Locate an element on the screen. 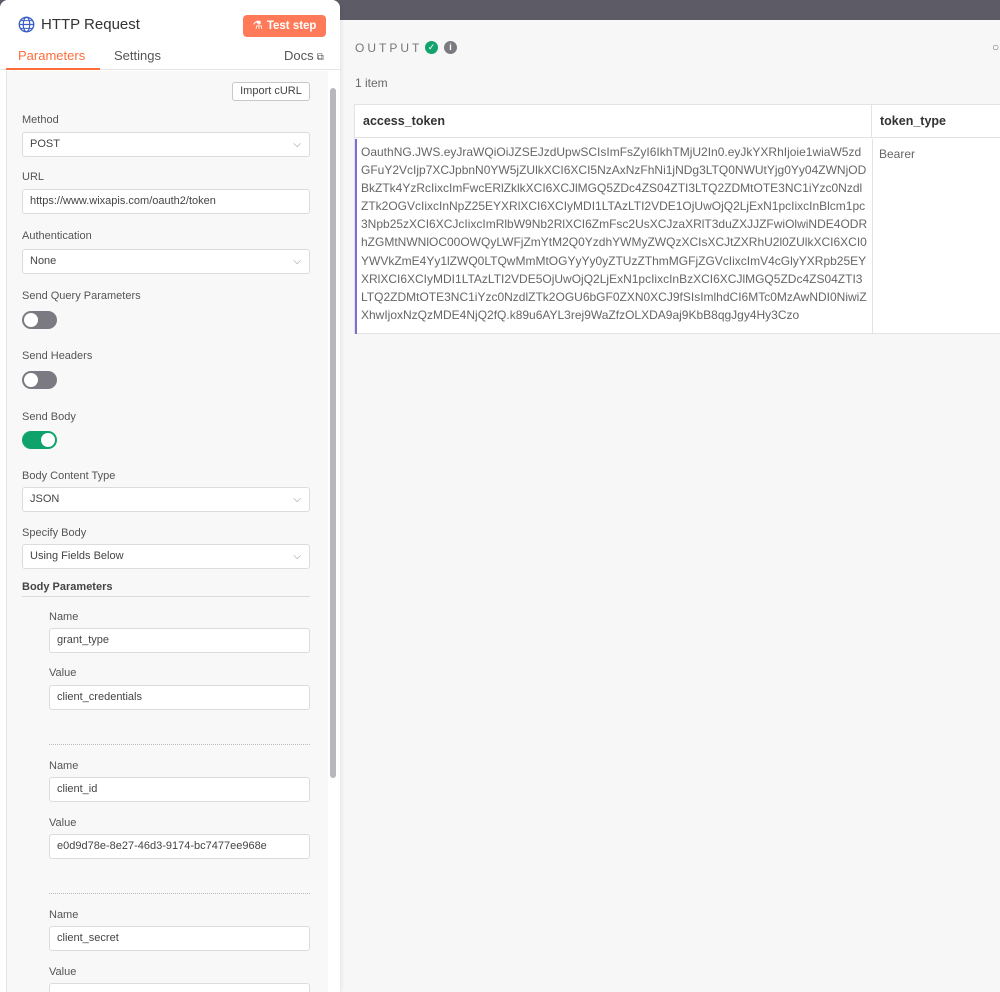  send-query-toggle is located at coordinates (39, 320).